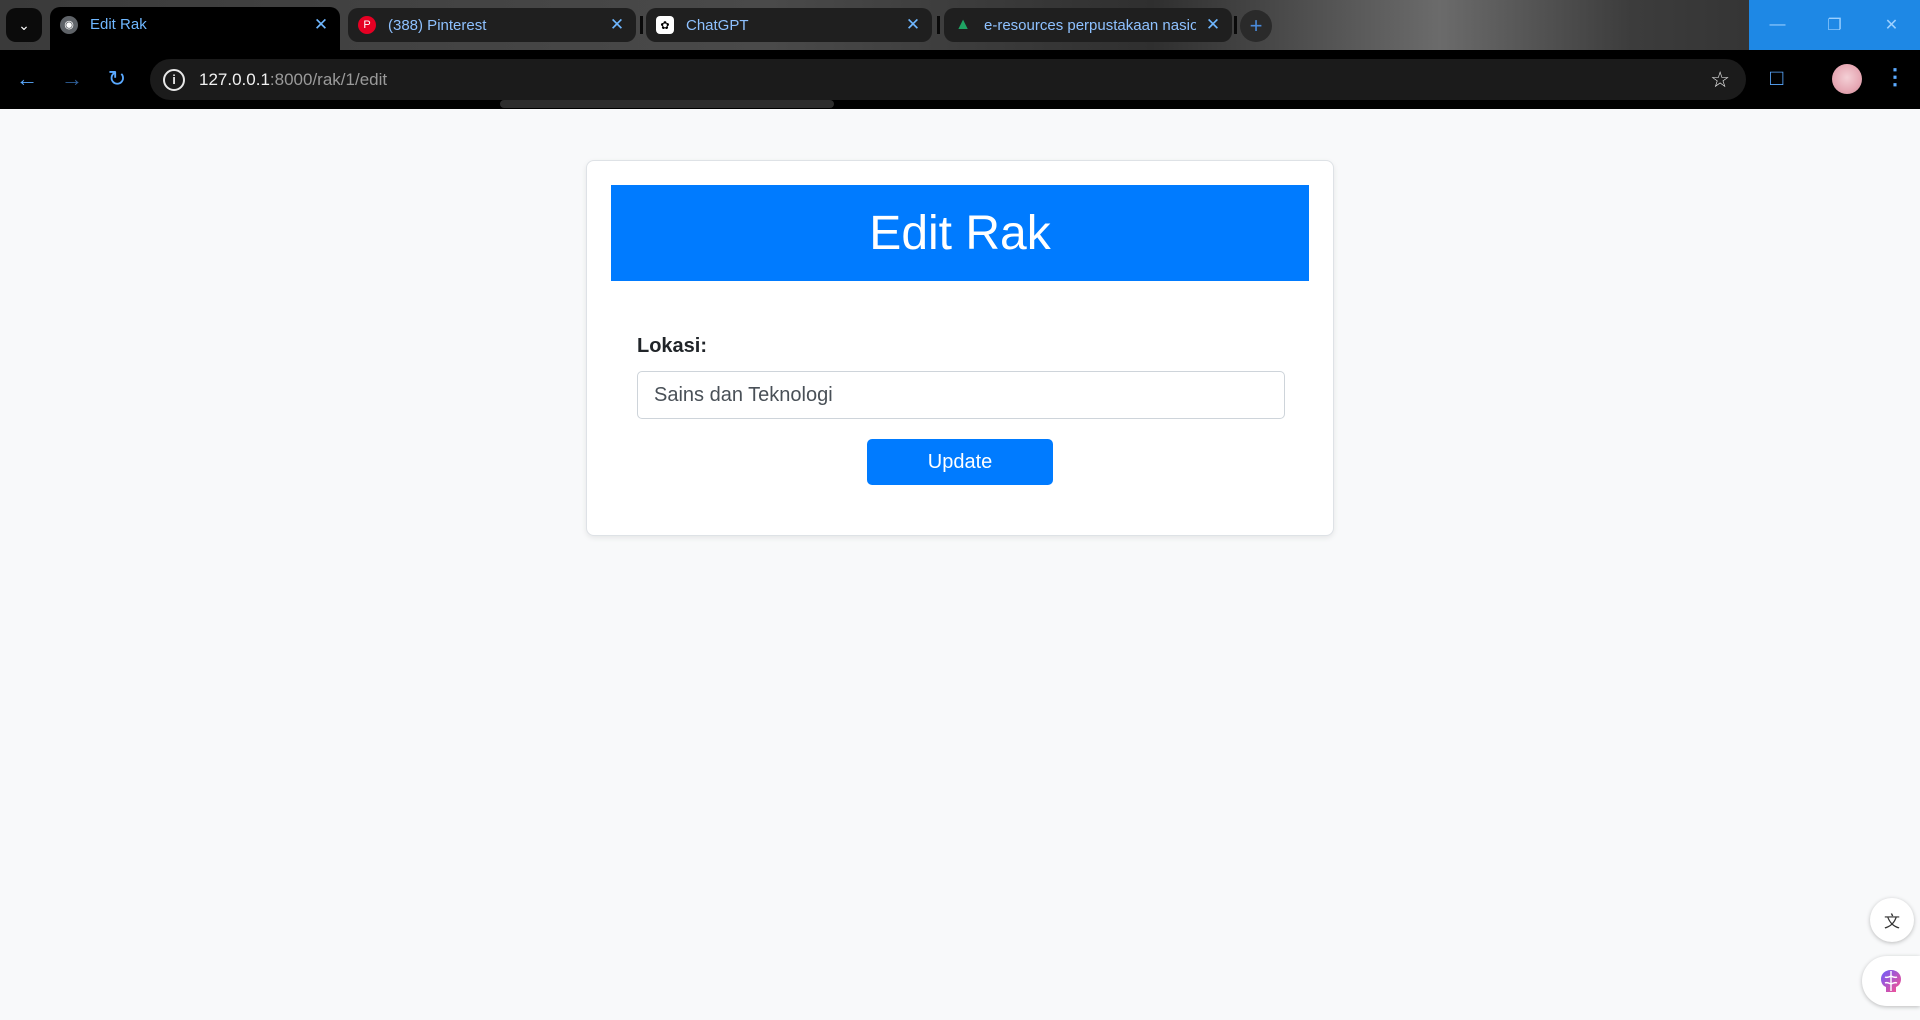 The width and height of the screenshot is (1920, 1020). I want to click on brain-icon, so click(1891, 981).